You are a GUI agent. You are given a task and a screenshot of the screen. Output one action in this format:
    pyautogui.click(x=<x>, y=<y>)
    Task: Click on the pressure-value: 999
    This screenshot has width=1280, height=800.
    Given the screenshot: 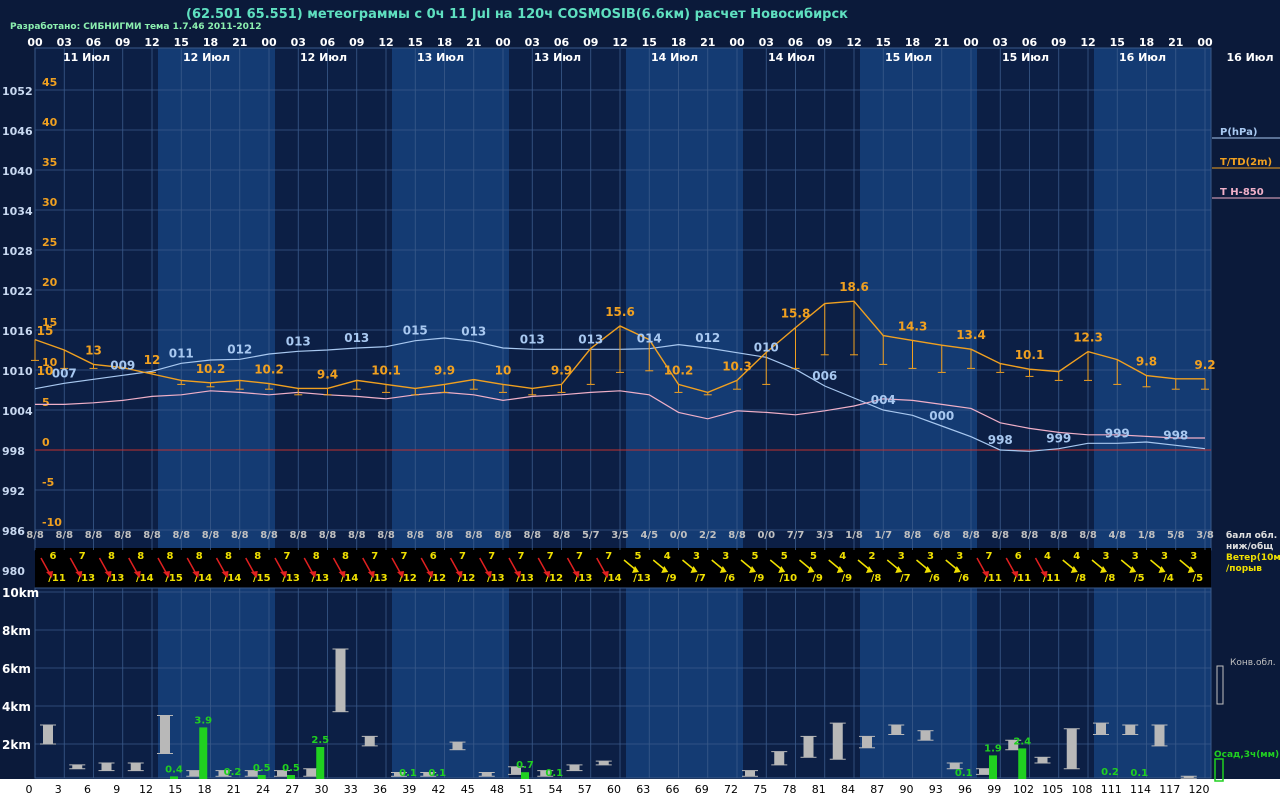 What is the action you would take?
    pyautogui.click(x=1117, y=433)
    